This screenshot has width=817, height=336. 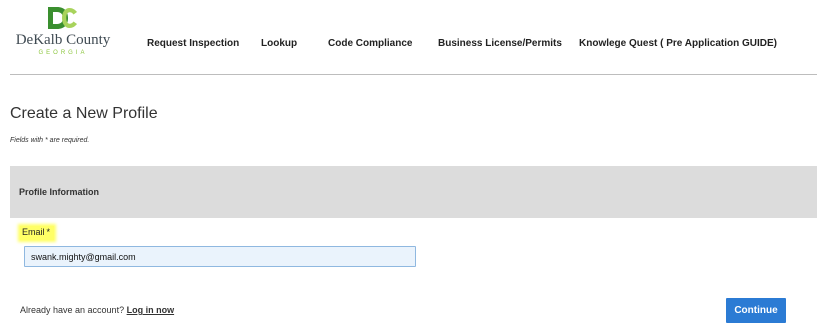 What do you see at coordinates (500, 43) in the screenshot?
I see `nav-business-license-permits: Business License/Permits` at bounding box center [500, 43].